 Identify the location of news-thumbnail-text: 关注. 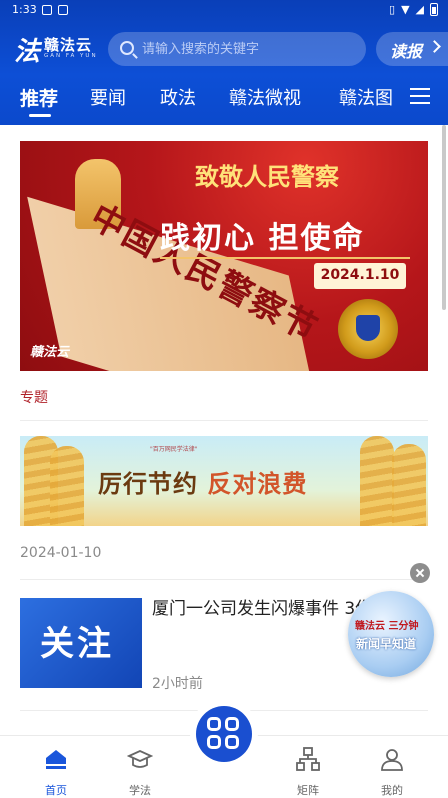
(77, 644).